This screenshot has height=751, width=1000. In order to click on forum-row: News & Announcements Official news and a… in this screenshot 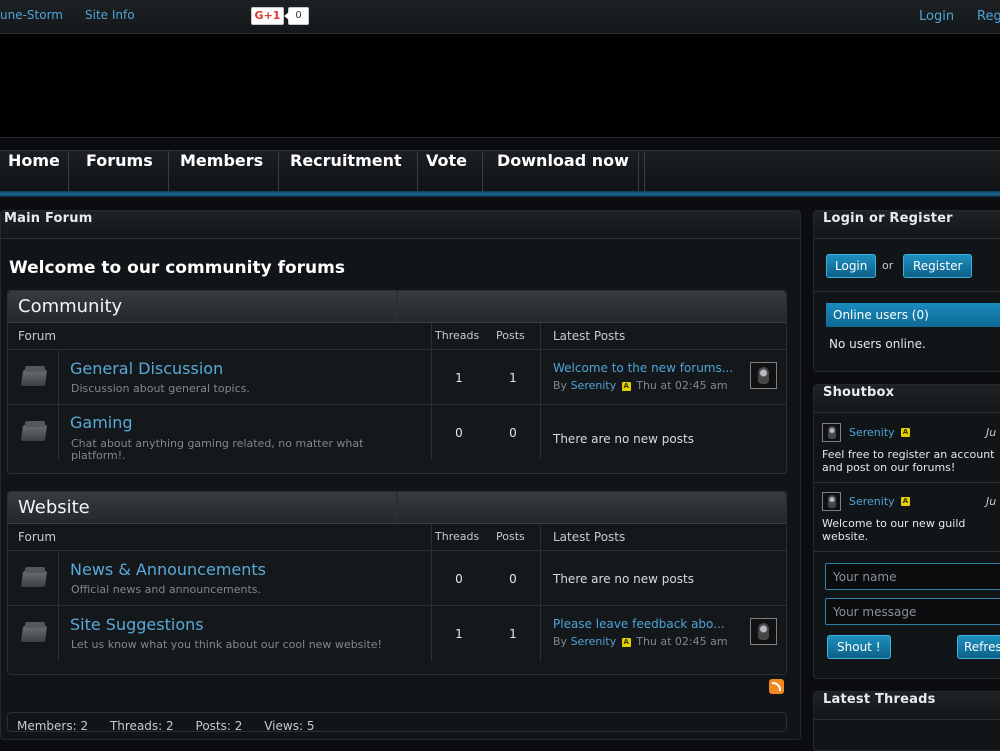, I will do `click(397, 578)`.